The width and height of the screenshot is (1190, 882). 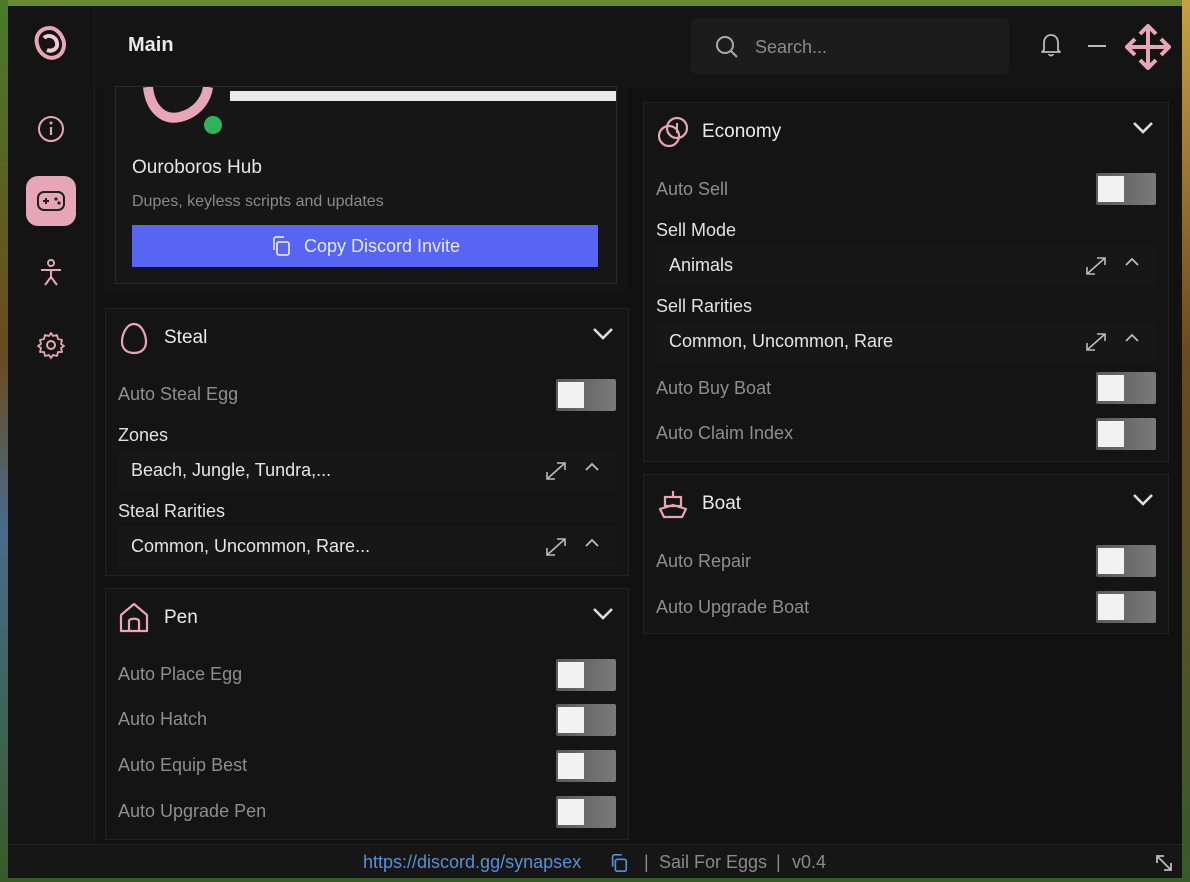 I want to click on boat-header: Boat, so click(x=906, y=504).